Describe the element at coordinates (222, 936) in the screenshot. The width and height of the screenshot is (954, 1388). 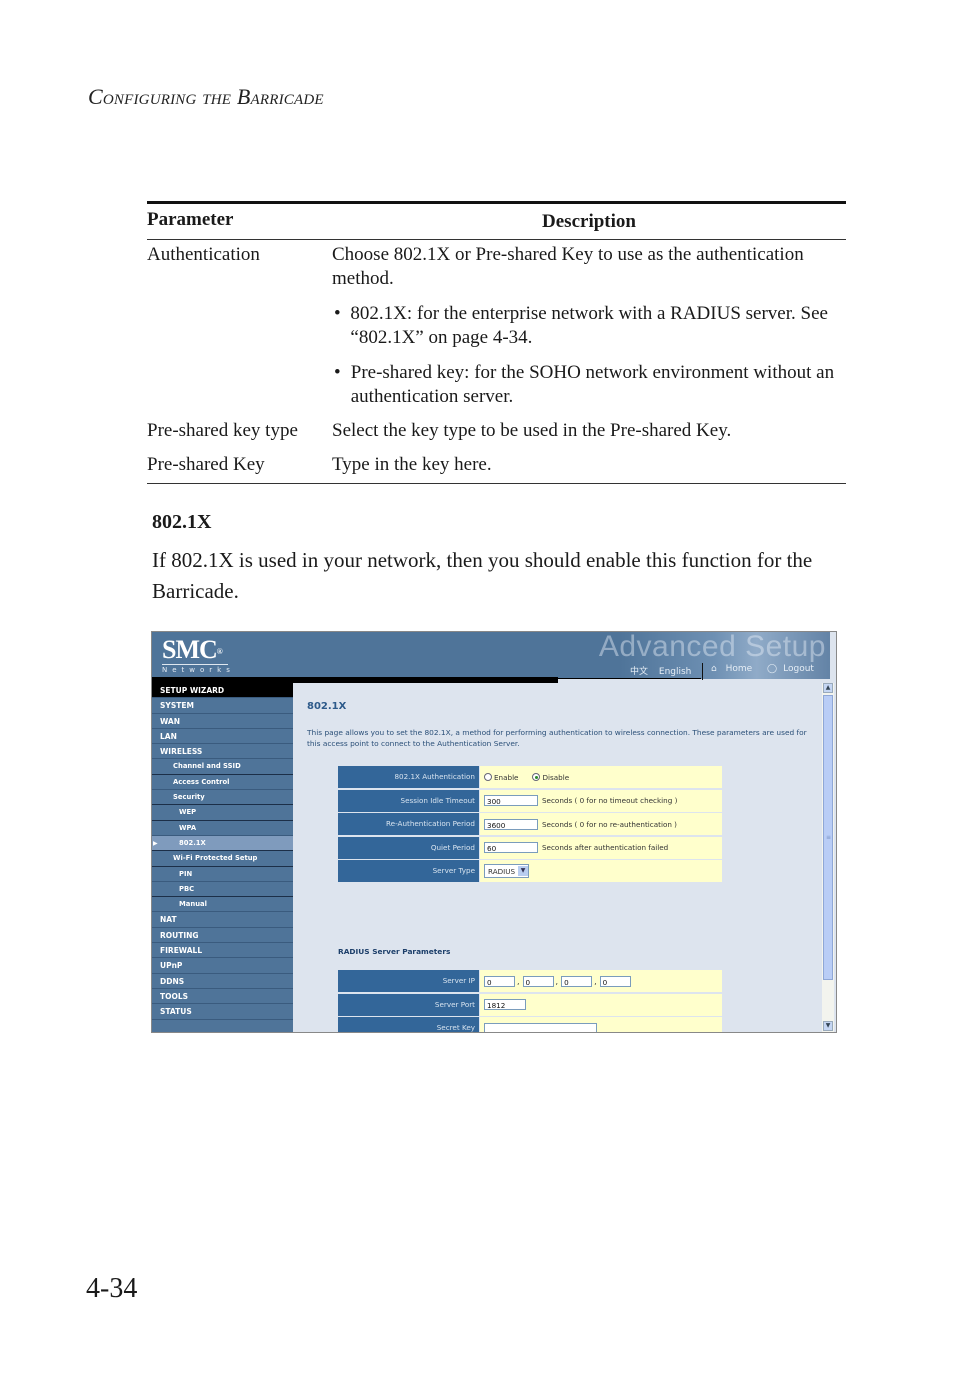
I see `sidebar-item-routing: ROUTING` at that location.